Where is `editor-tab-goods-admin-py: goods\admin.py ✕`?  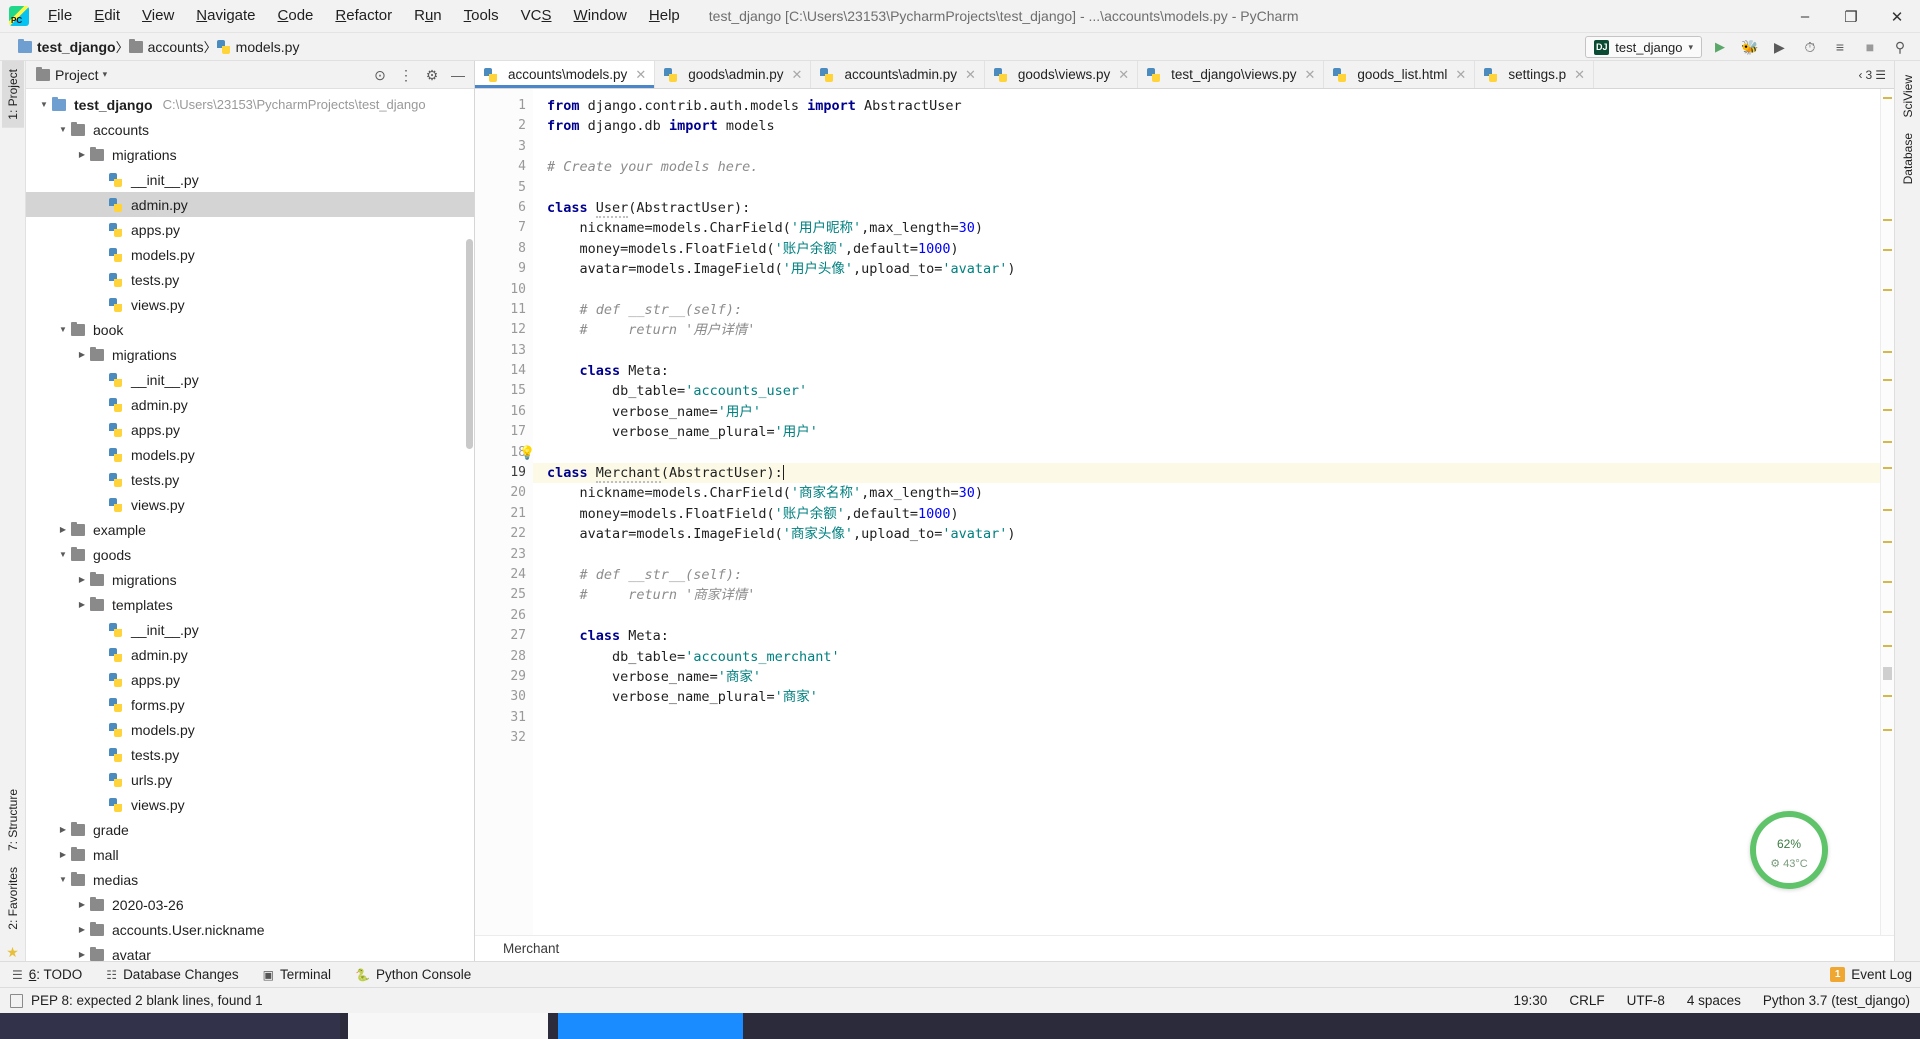
editor-tab-goods-admin-py: goods\admin.py ✕ is located at coordinates (733, 74).